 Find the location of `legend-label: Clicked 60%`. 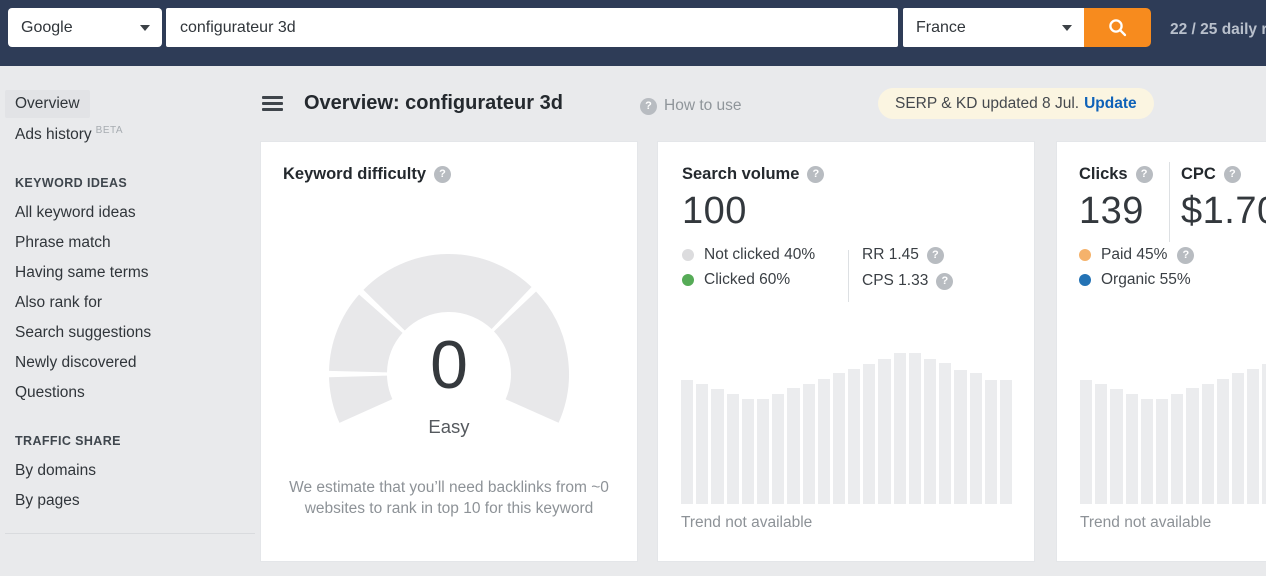

legend-label: Clicked 60% is located at coordinates (747, 279).